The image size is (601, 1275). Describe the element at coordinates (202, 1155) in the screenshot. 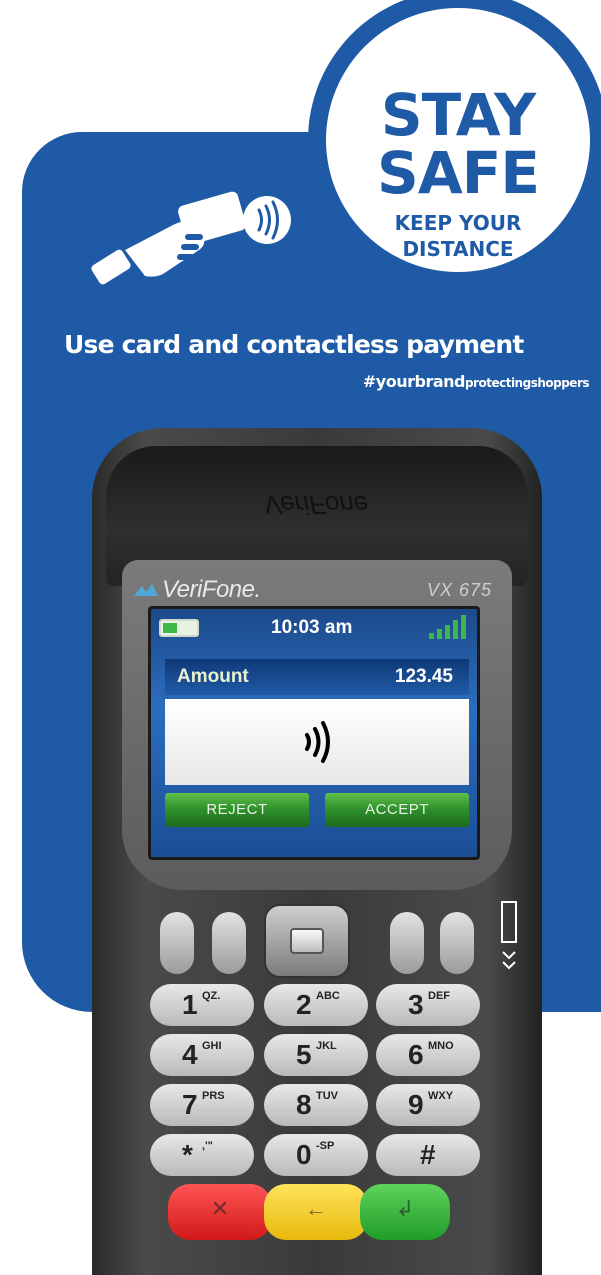

I see `key-star: * ,'"` at that location.